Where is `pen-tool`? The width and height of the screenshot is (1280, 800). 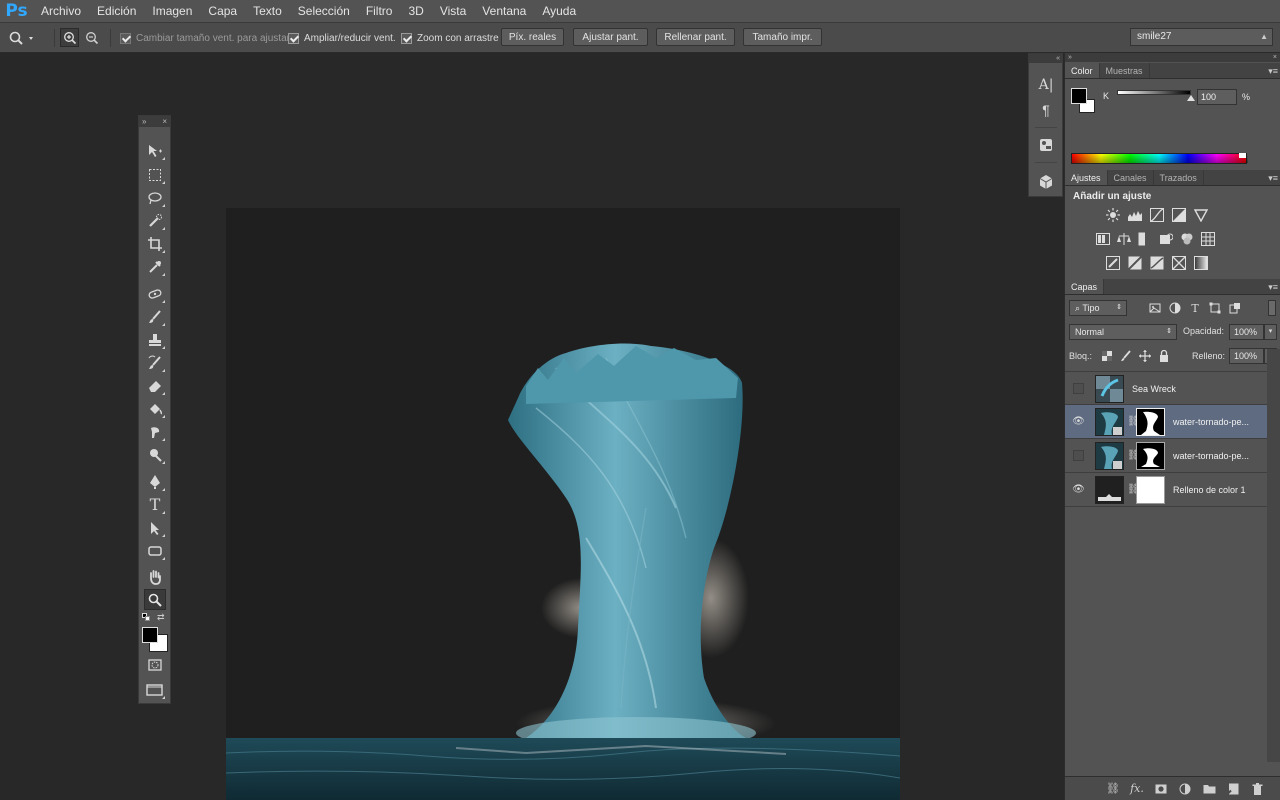
pen-tool is located at coordinates (155, 481).